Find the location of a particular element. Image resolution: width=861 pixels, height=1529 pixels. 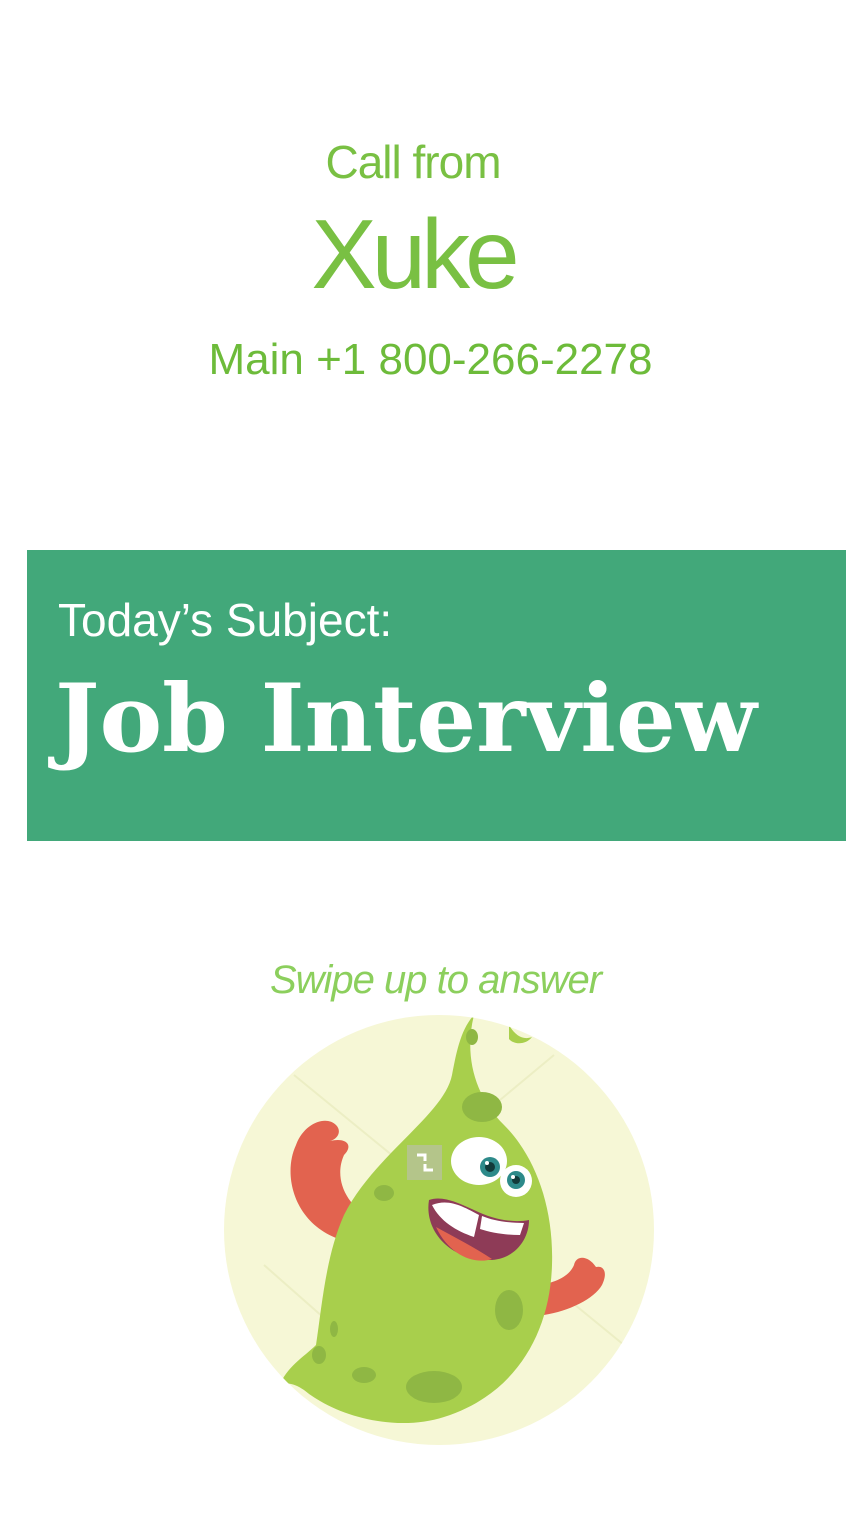

subject-title: Job Interview is located at coordinates (406, 719).